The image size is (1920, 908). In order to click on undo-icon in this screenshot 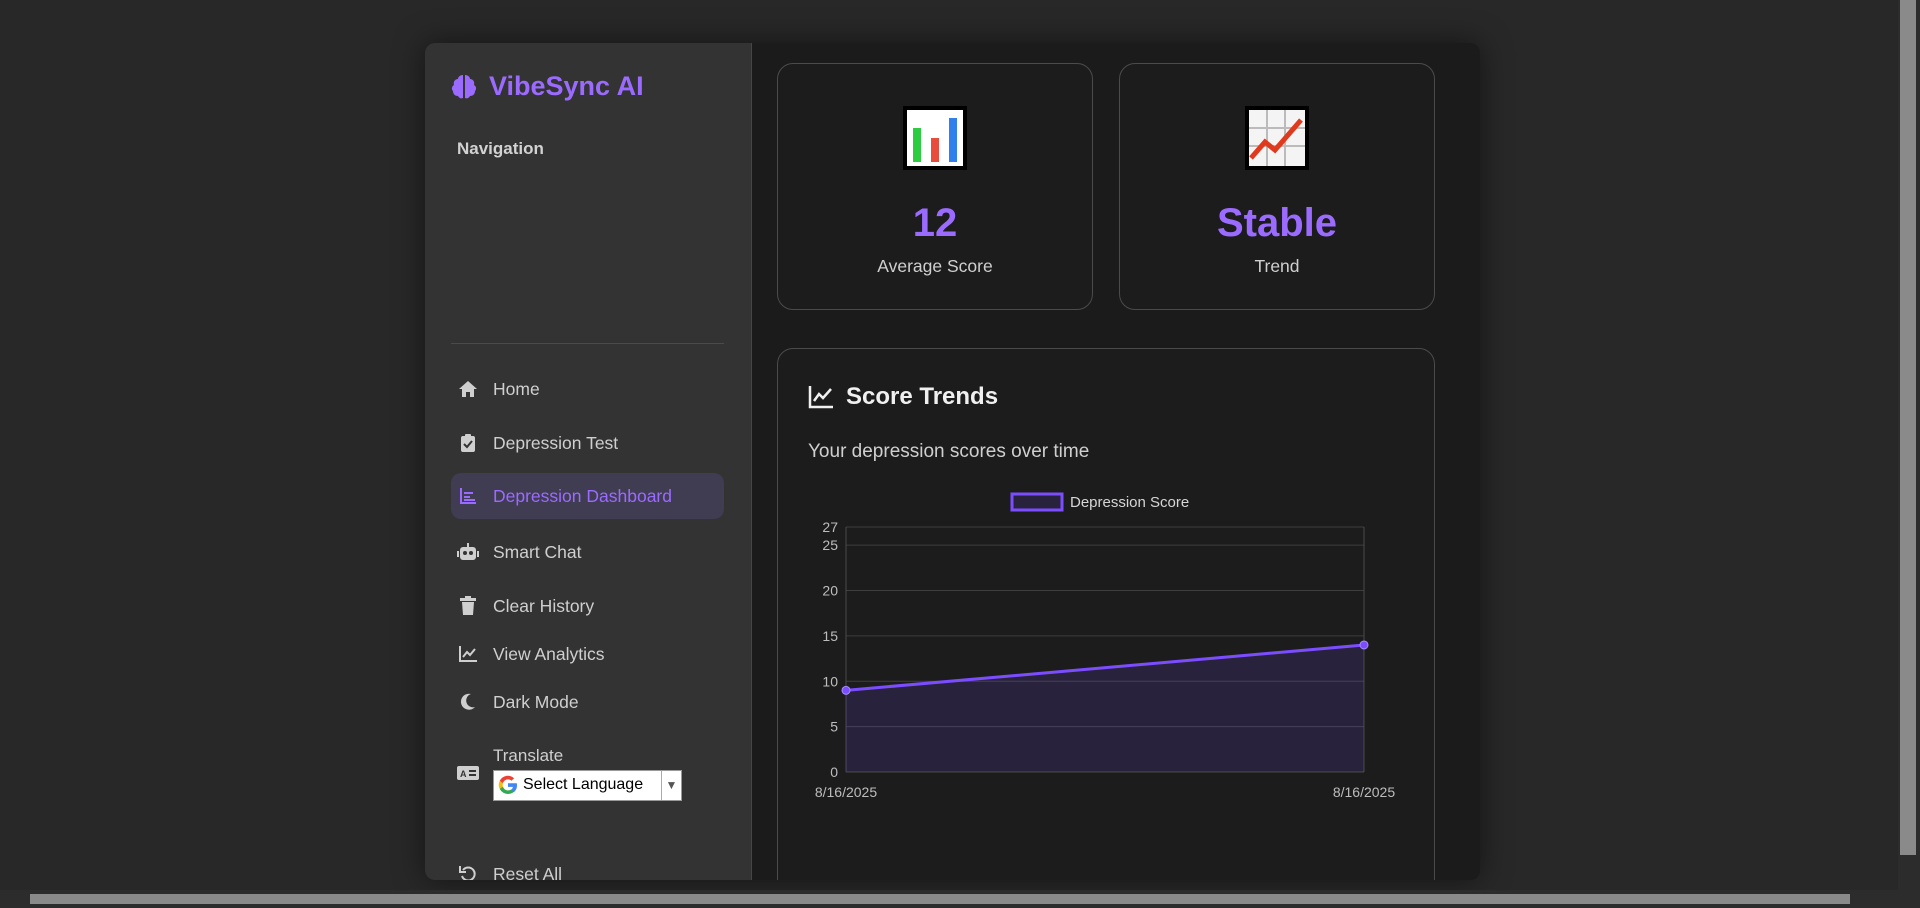, I will do `click(468, 871)`.